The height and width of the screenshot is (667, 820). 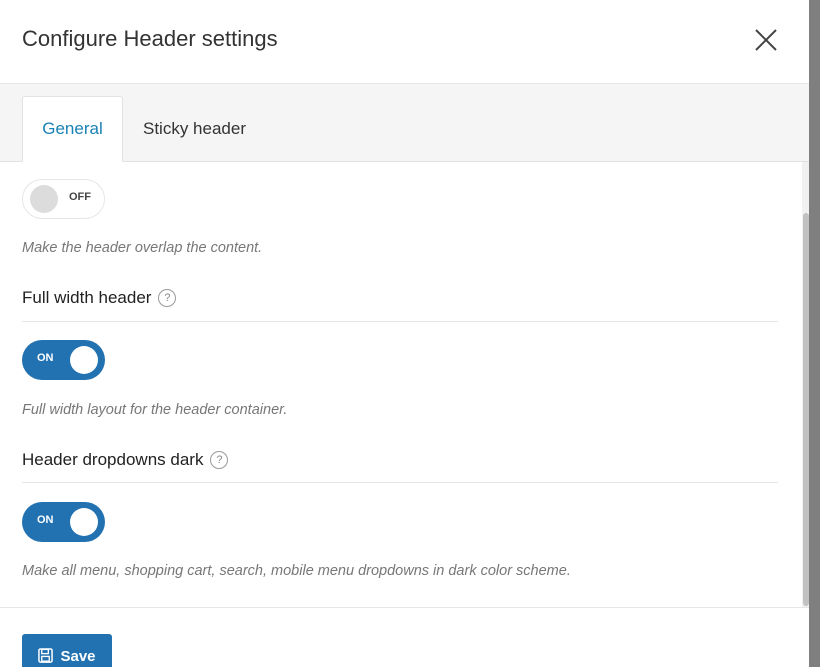 I want to click on scrollbar-thumb, so click(x=806, y=409).